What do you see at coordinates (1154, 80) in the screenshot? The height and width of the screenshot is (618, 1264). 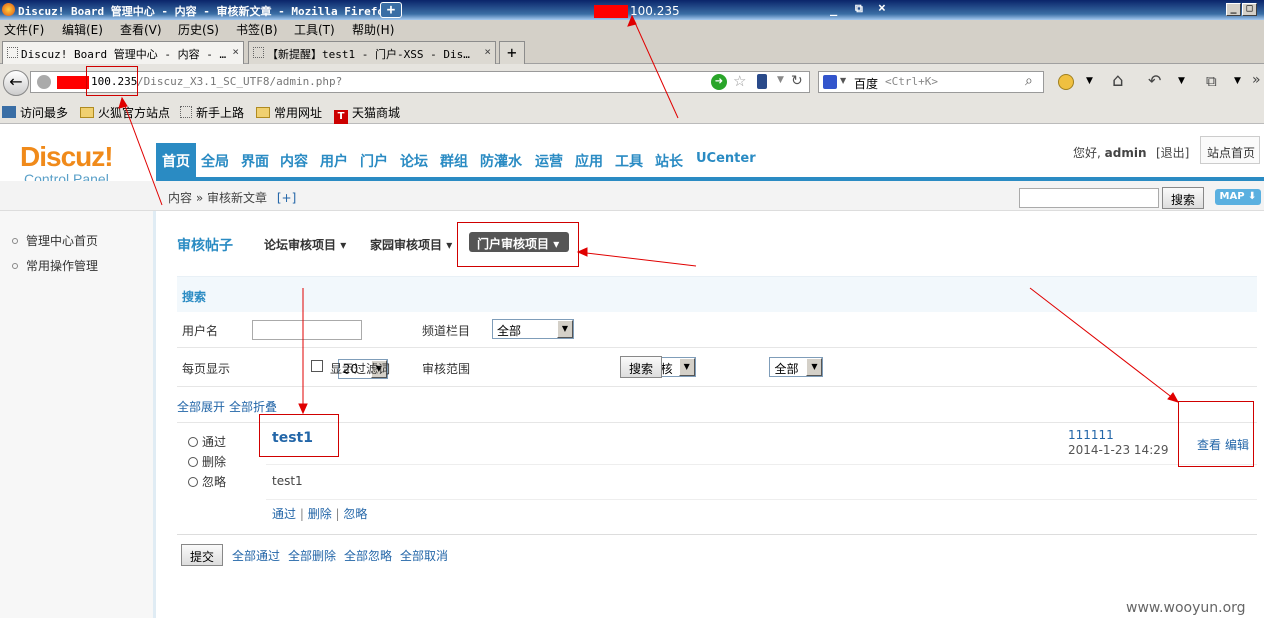 I see `undo-icon: ↶` at bounding box center [1154, 80].